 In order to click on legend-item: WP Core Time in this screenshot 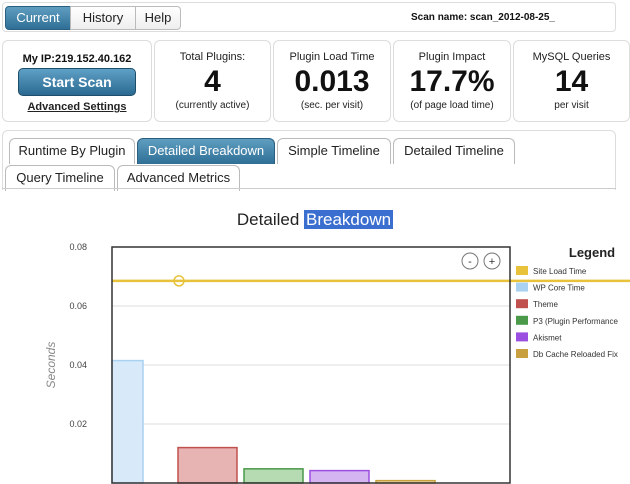, I will do `click(559, 288)`.